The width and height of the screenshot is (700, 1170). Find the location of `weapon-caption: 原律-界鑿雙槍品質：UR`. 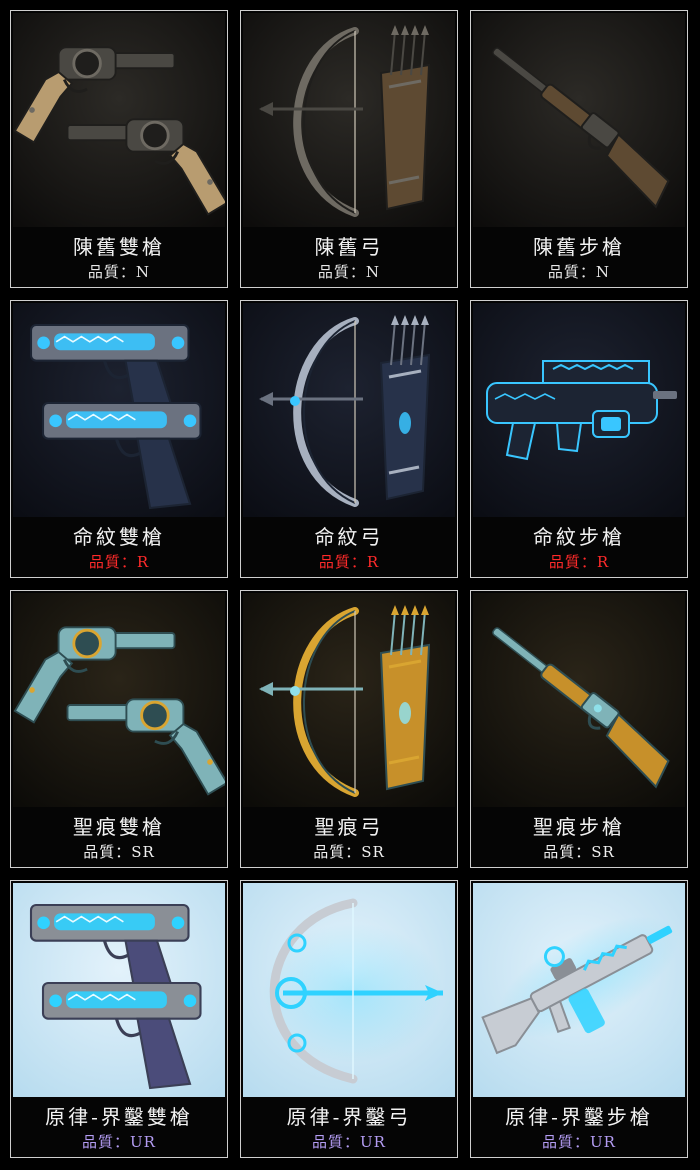

weapon-caption: 原律-界鑿雙槍品質：UR is located at coordinates (119, 1128).